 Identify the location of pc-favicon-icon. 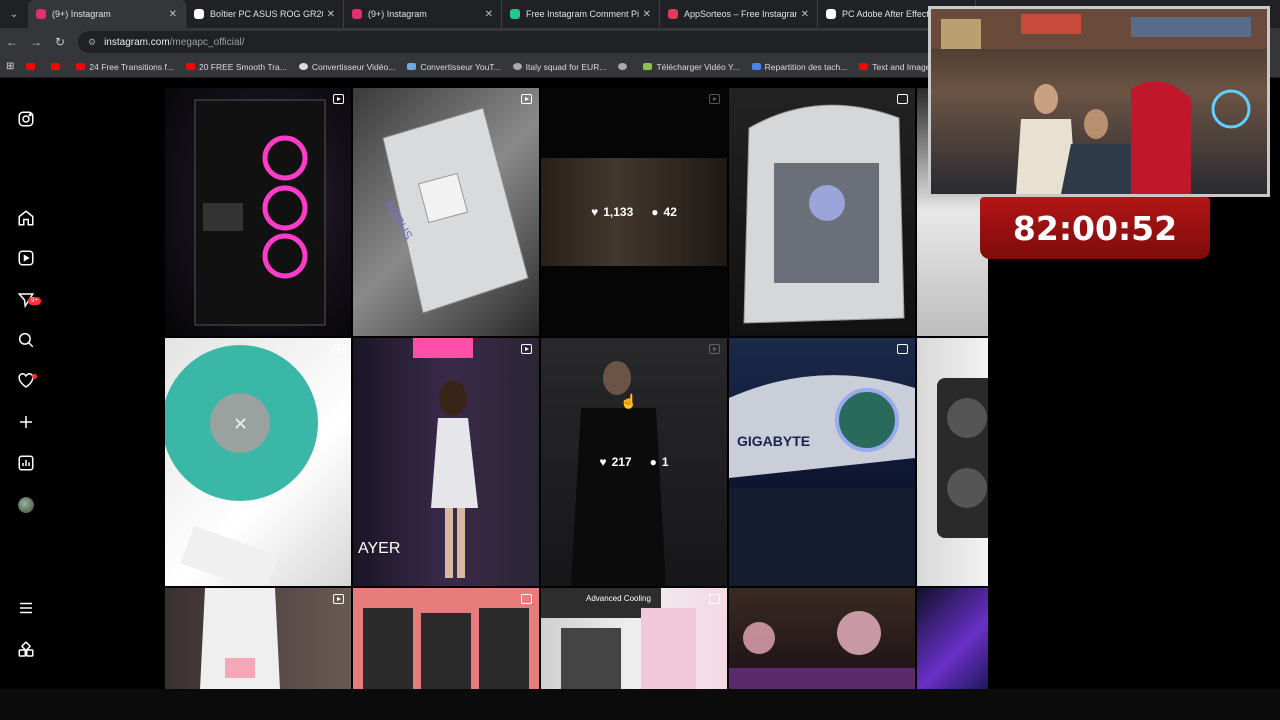
(831, 14).